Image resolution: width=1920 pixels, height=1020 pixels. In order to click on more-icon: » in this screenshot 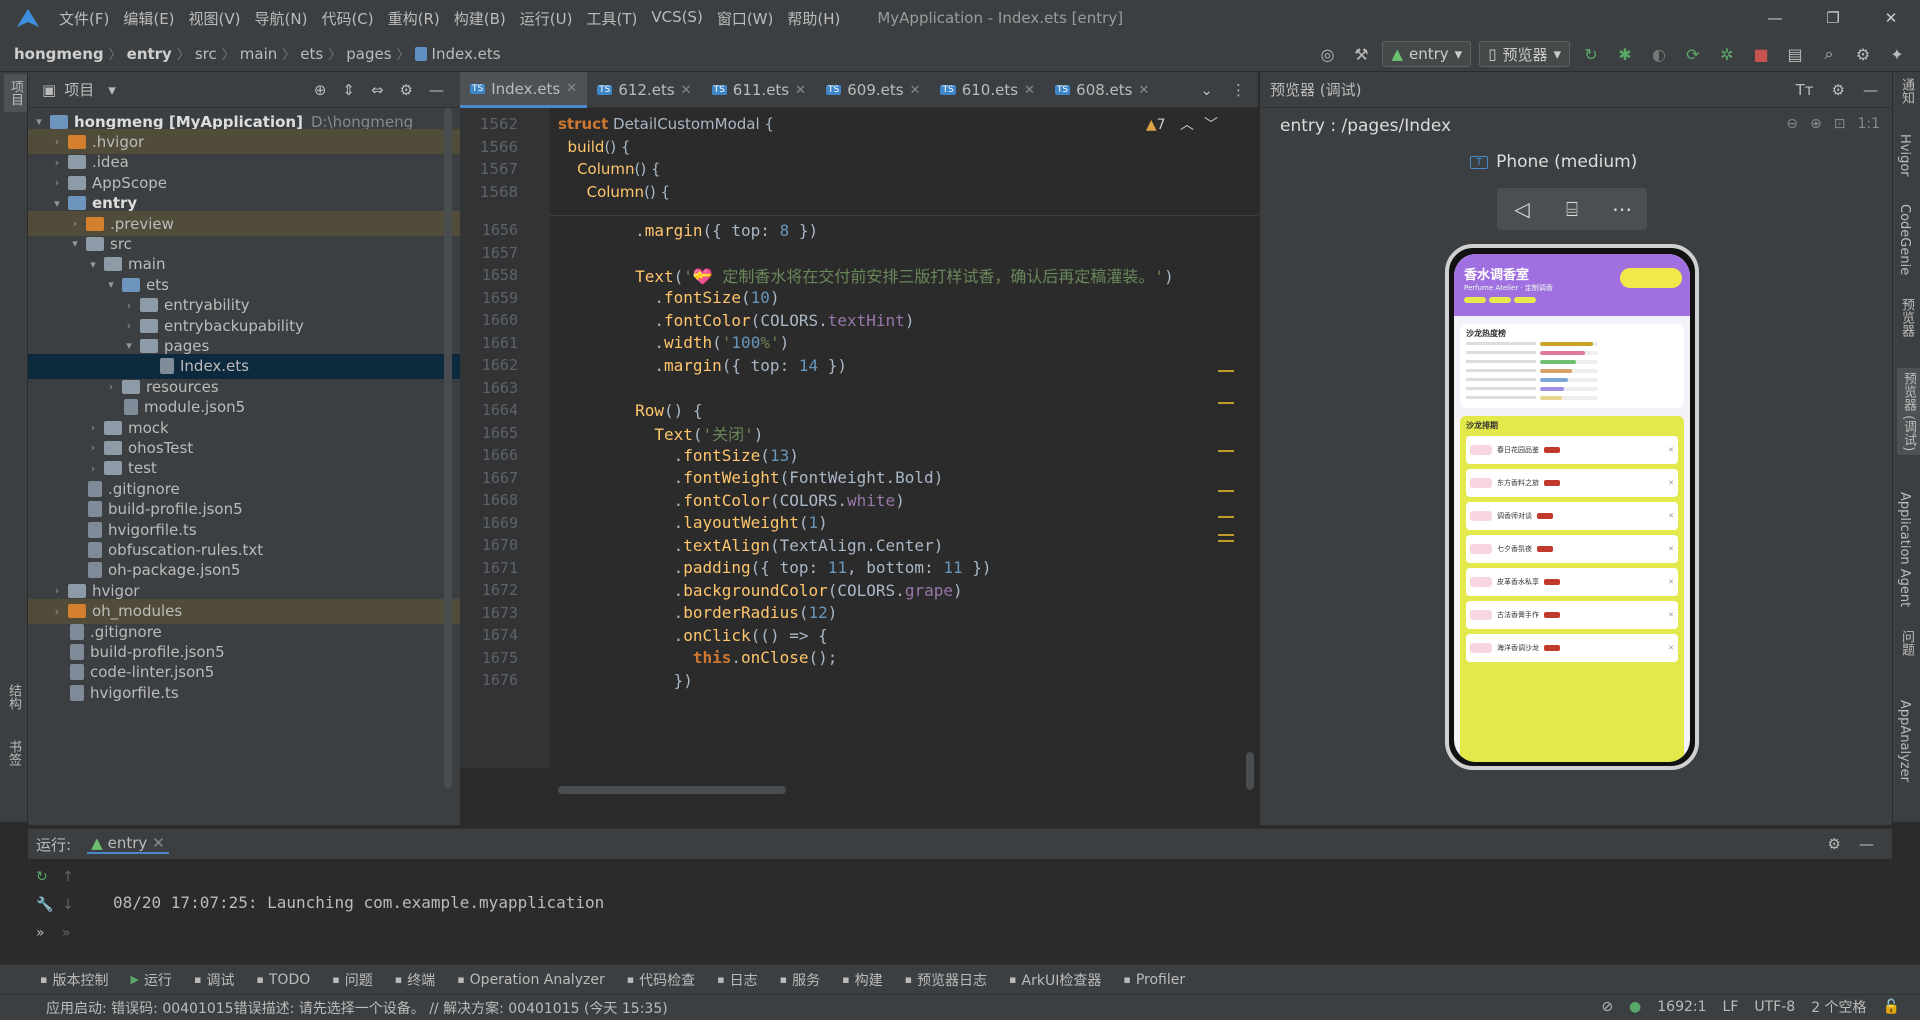, I will do `click(68, 933)`.